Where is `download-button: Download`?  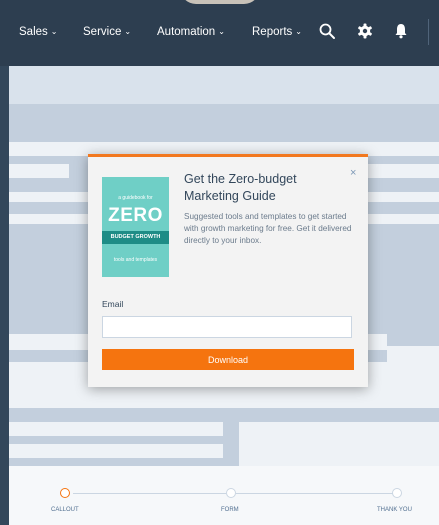 download-button: Download is located at coordinates (228, 359).